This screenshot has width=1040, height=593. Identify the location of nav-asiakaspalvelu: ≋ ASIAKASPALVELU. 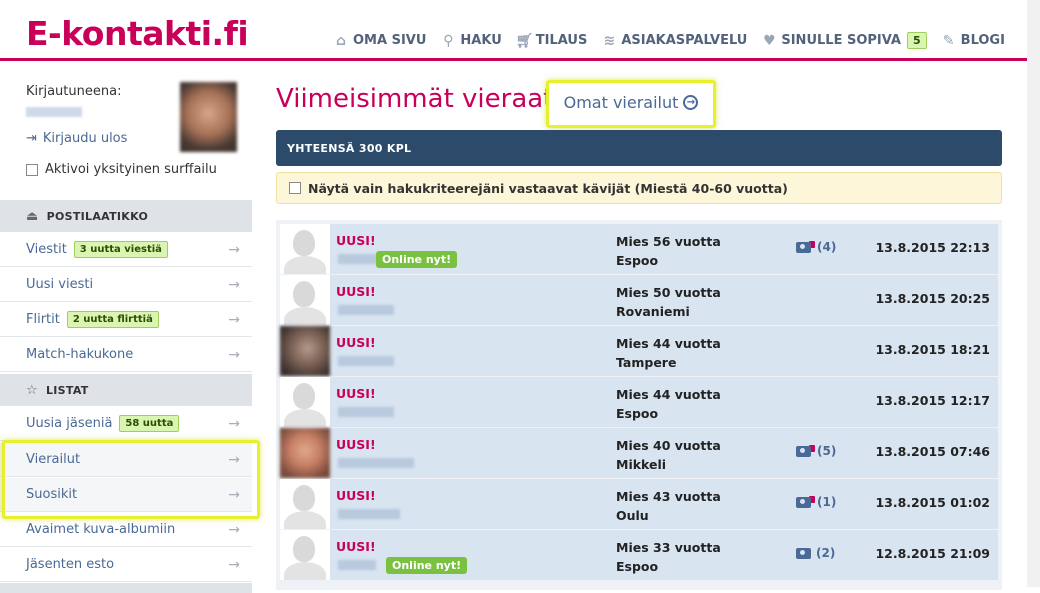
(674, 41).